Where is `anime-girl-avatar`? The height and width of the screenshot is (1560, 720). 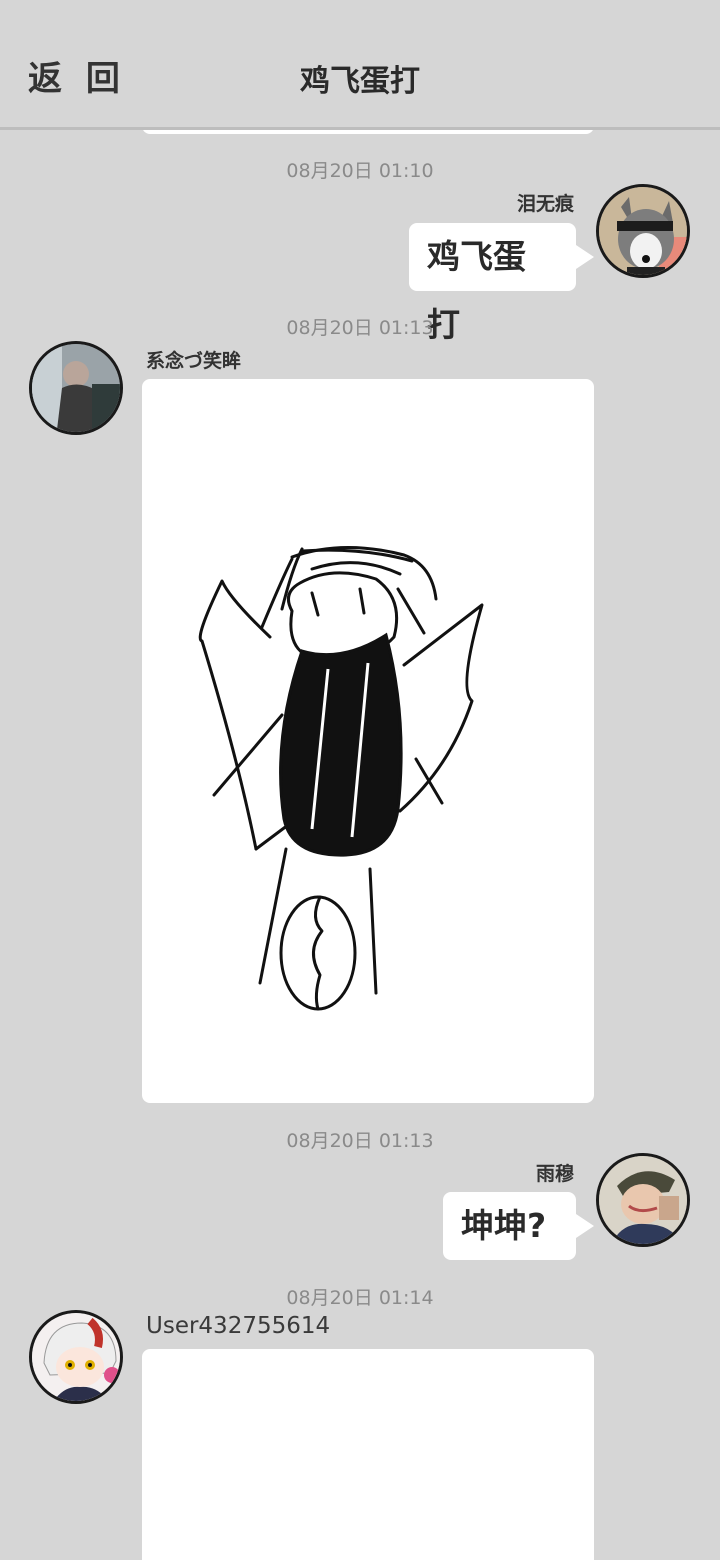 anime-girl-avatar is located at coordinates (76, 1357).